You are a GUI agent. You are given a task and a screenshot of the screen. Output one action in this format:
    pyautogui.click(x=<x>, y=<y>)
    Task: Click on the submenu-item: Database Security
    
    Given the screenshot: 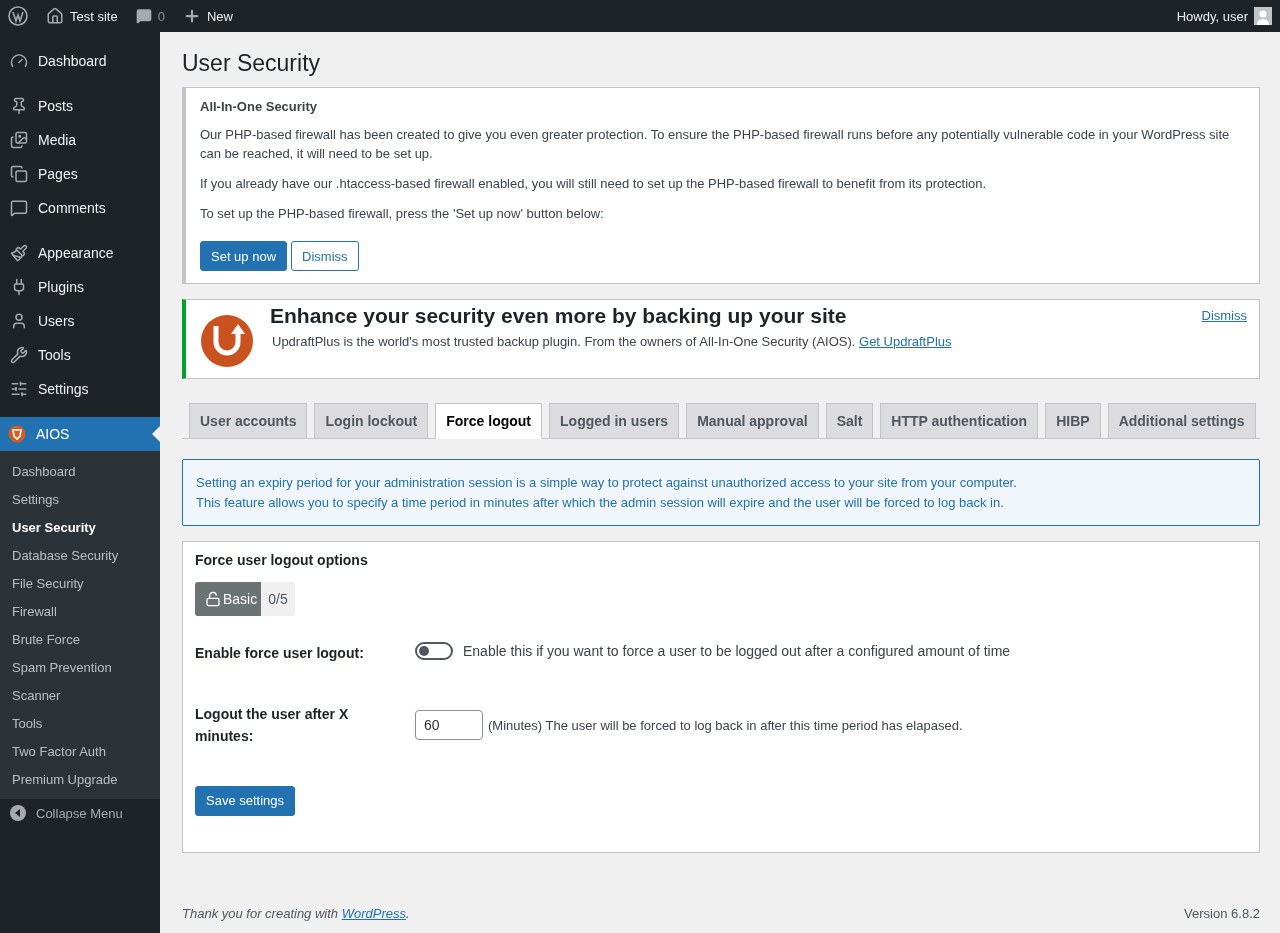 What is the action you would take?
    pyautogui.click(x=80, y=555)
    